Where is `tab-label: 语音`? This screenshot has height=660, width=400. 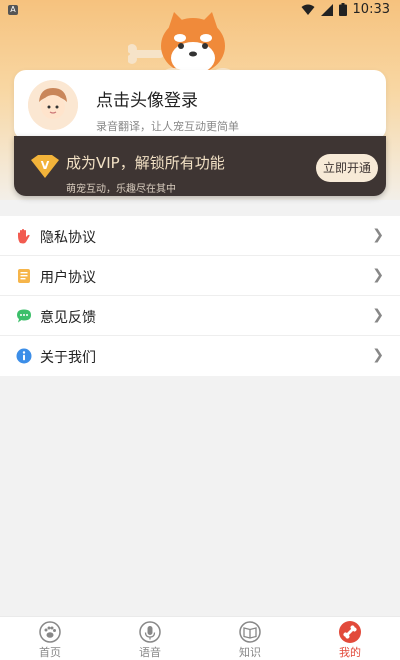
tab-label: 语音 is located at coordinates (150, 652).